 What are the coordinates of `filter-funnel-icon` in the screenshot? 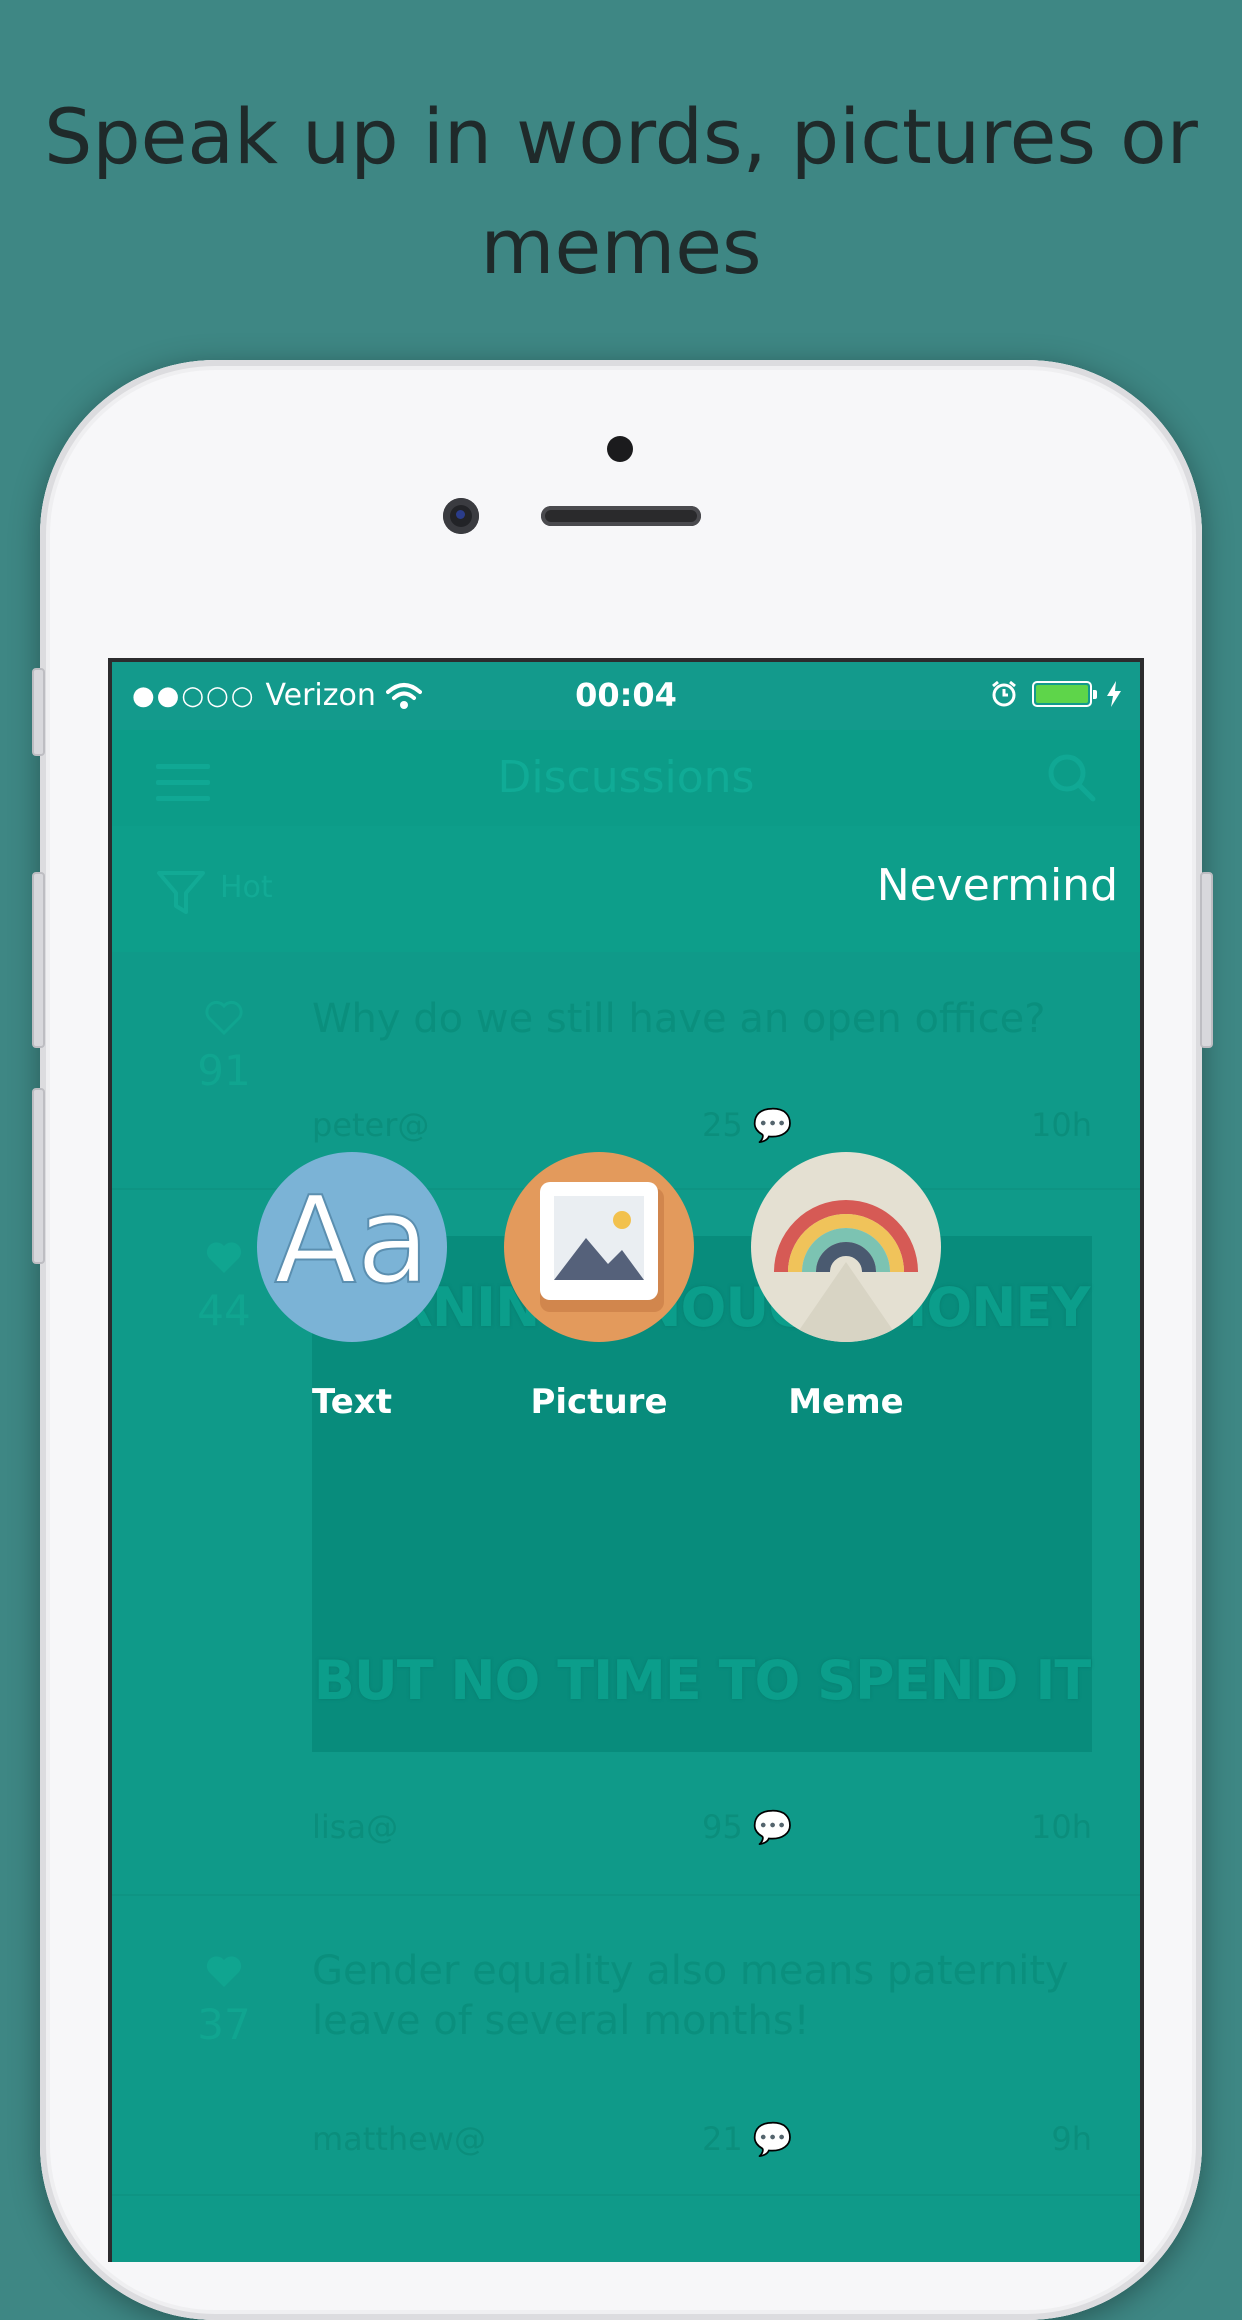 It's located at (181, 893).